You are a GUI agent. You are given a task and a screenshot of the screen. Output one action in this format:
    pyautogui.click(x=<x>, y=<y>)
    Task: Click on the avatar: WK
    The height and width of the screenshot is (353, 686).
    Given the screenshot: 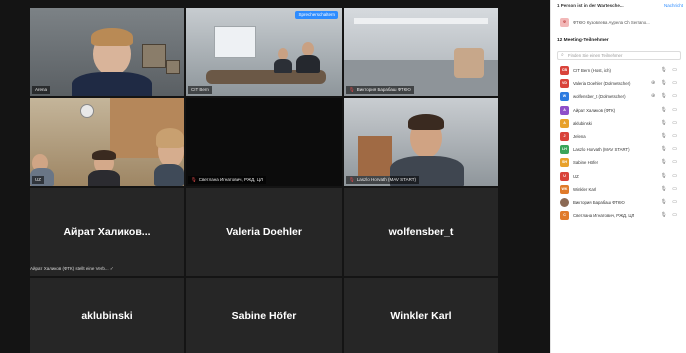 What is the action you would take?
    pyautogui.click(x=564, y=189)
    